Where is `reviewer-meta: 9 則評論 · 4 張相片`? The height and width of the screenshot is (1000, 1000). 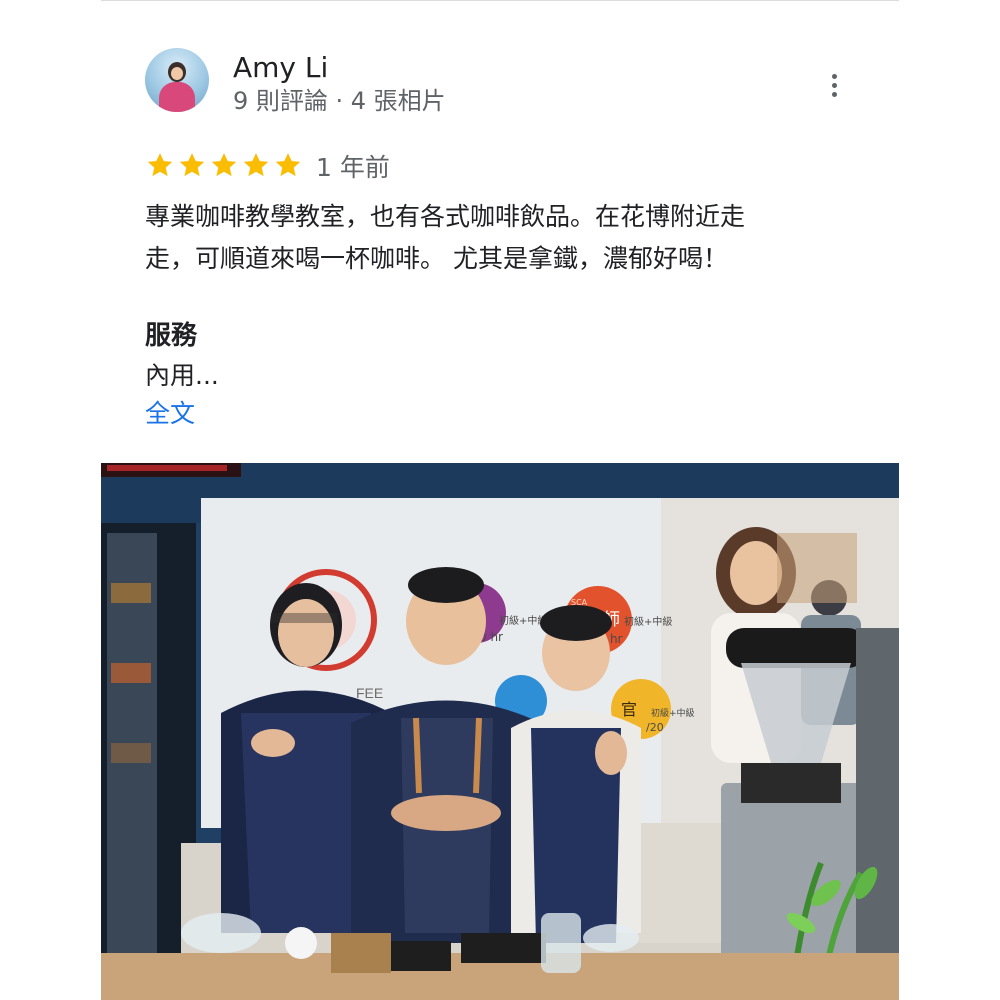 reviewer-meta: 9 則評論 · 4 張相片 is located at coordinates (339, 101).